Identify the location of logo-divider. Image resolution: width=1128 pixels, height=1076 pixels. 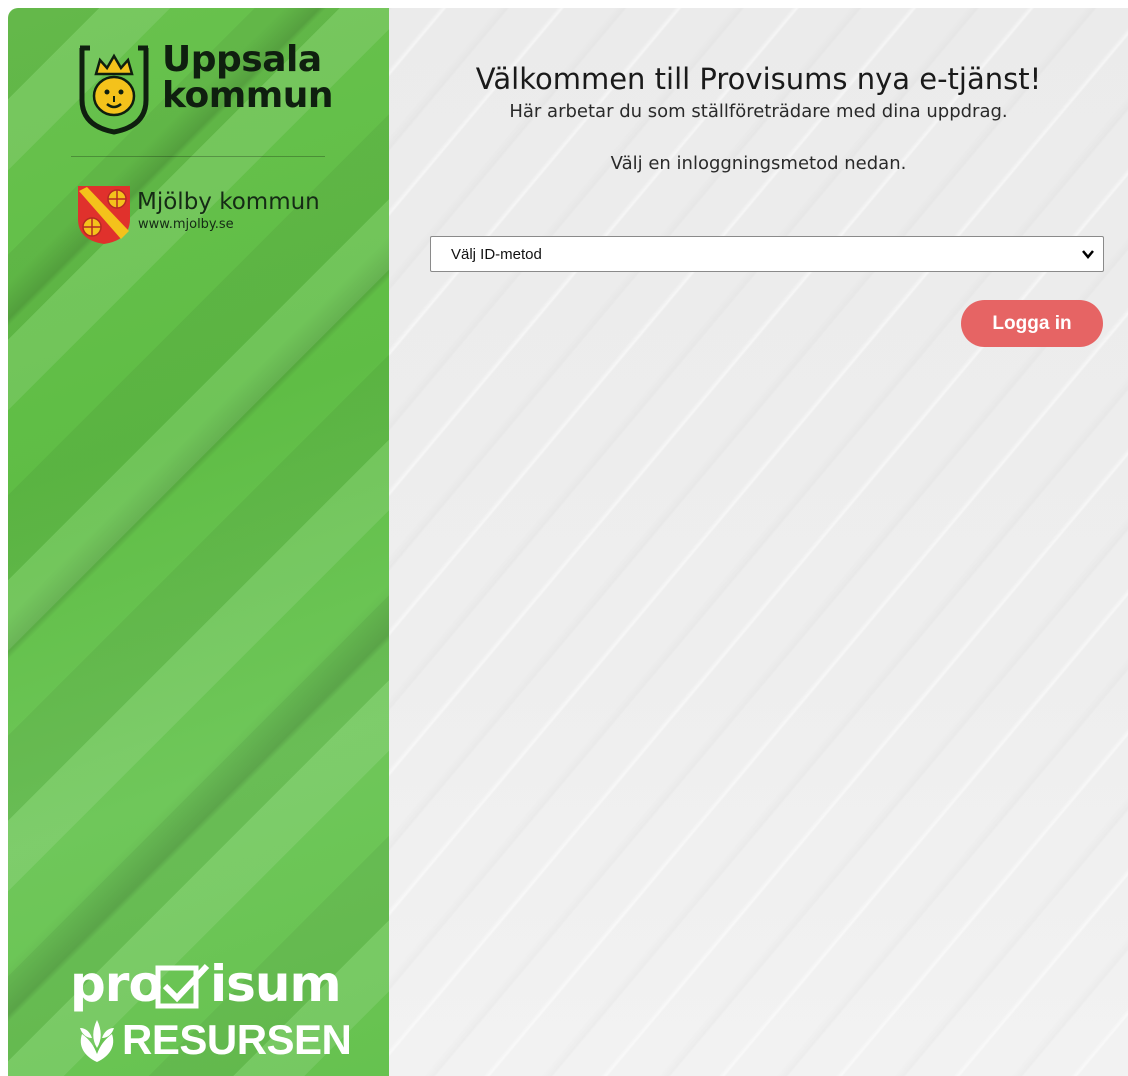
(198, 156).